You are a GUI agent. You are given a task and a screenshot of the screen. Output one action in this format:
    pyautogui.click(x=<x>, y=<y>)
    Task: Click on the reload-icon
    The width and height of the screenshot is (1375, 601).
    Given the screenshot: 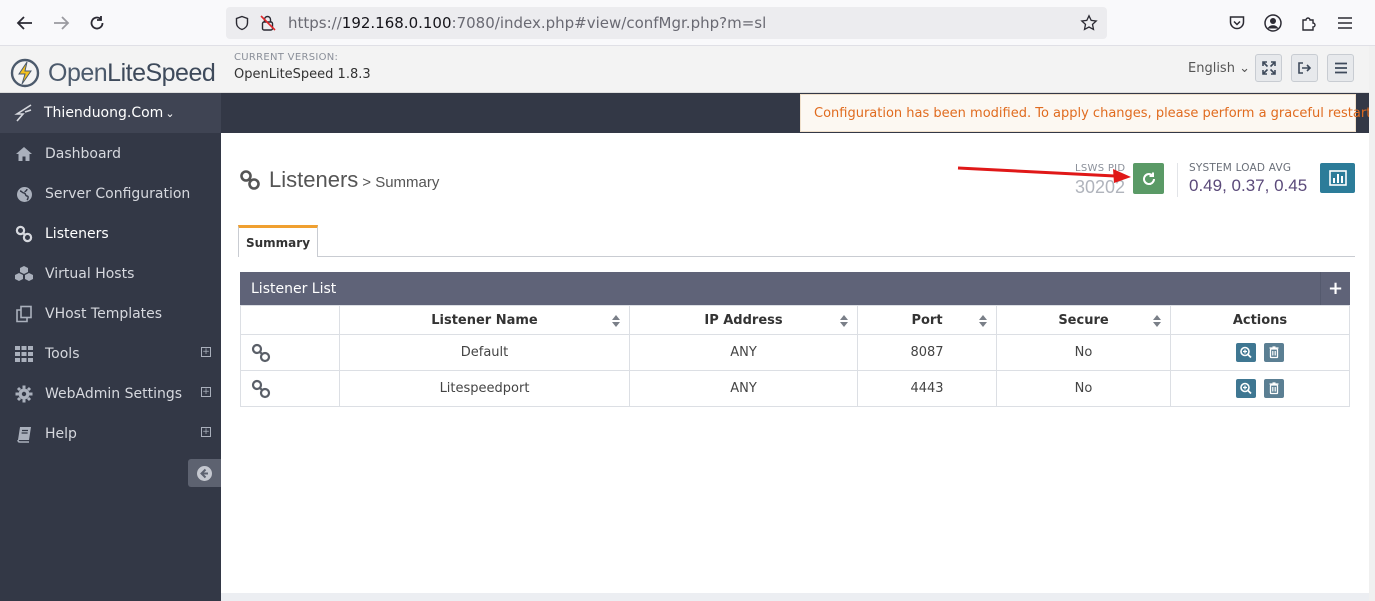 What is the action you would take?
    pyautogui.click(x=97, y=23)
    